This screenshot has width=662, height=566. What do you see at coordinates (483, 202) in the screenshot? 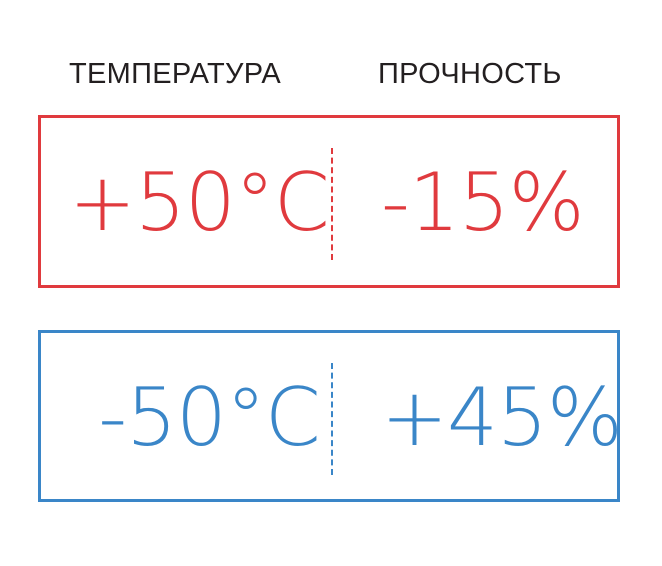
I see `hot-strength-value: -15%` at bounding box center [483, 202].